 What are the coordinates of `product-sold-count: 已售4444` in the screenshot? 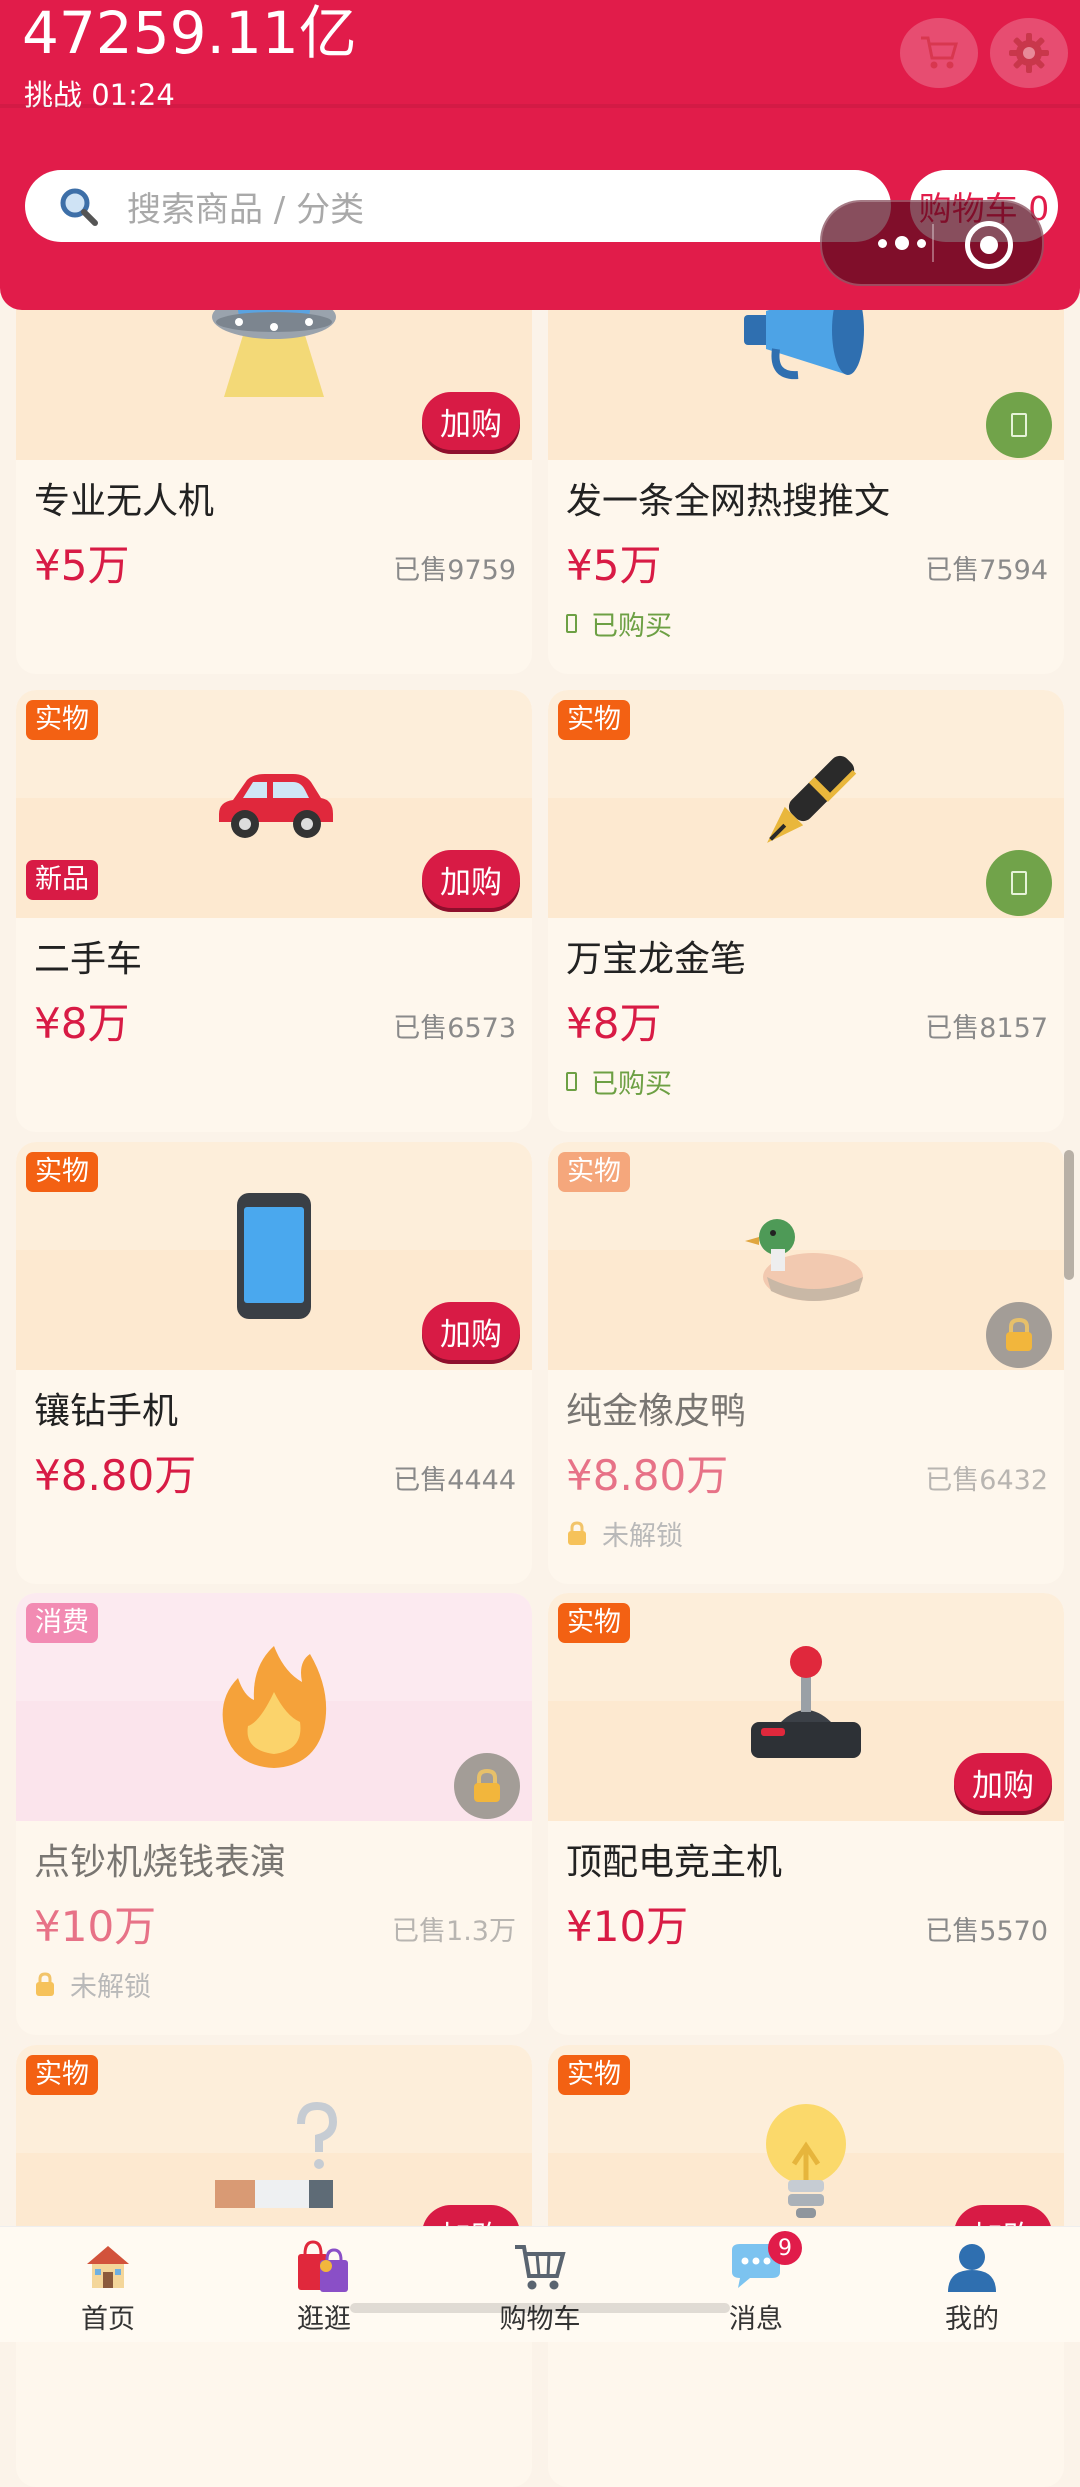 It's located at (454, 1480).